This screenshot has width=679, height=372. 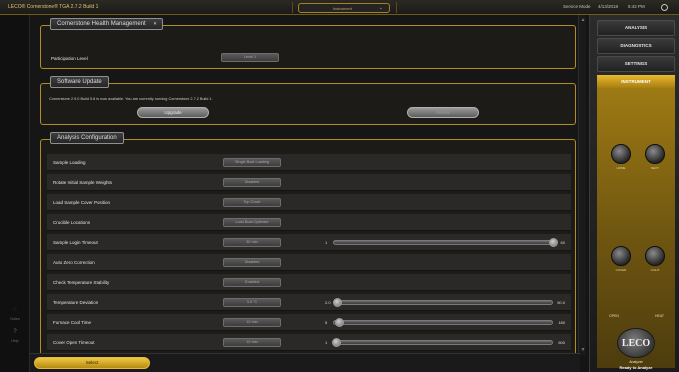 I want to click on config-row: Sample Loading Single Boat Loading, so click(x=309, y=162).